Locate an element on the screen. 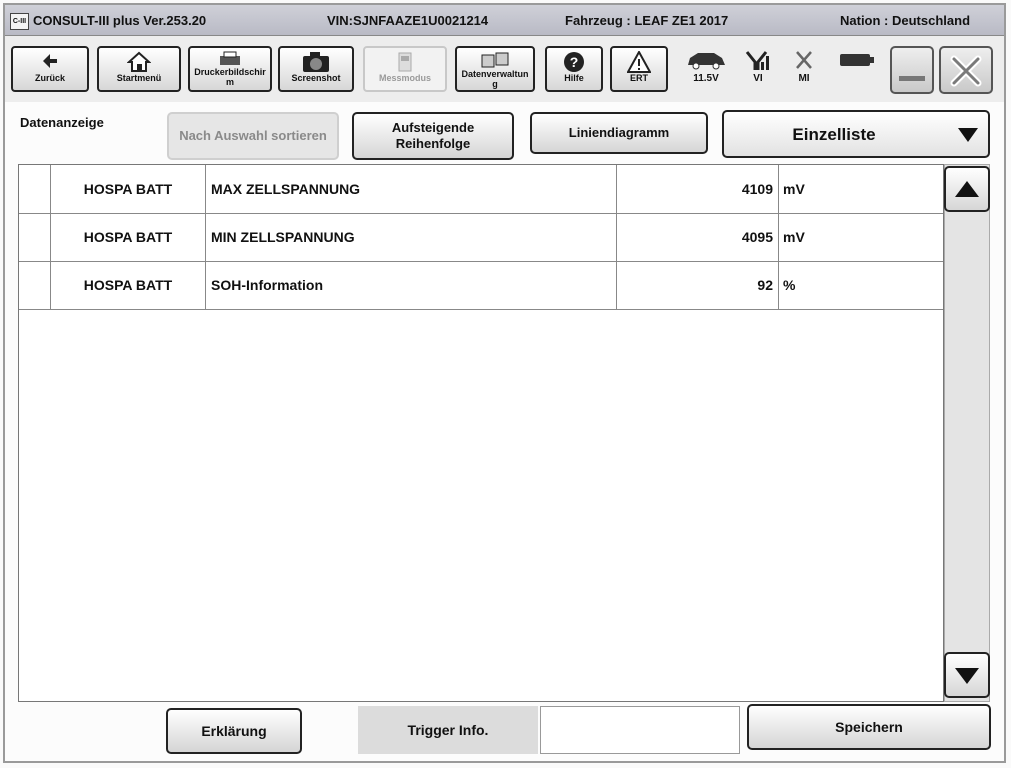  data-management-button: Datenverwaltung is located at coordinates (495, 69).